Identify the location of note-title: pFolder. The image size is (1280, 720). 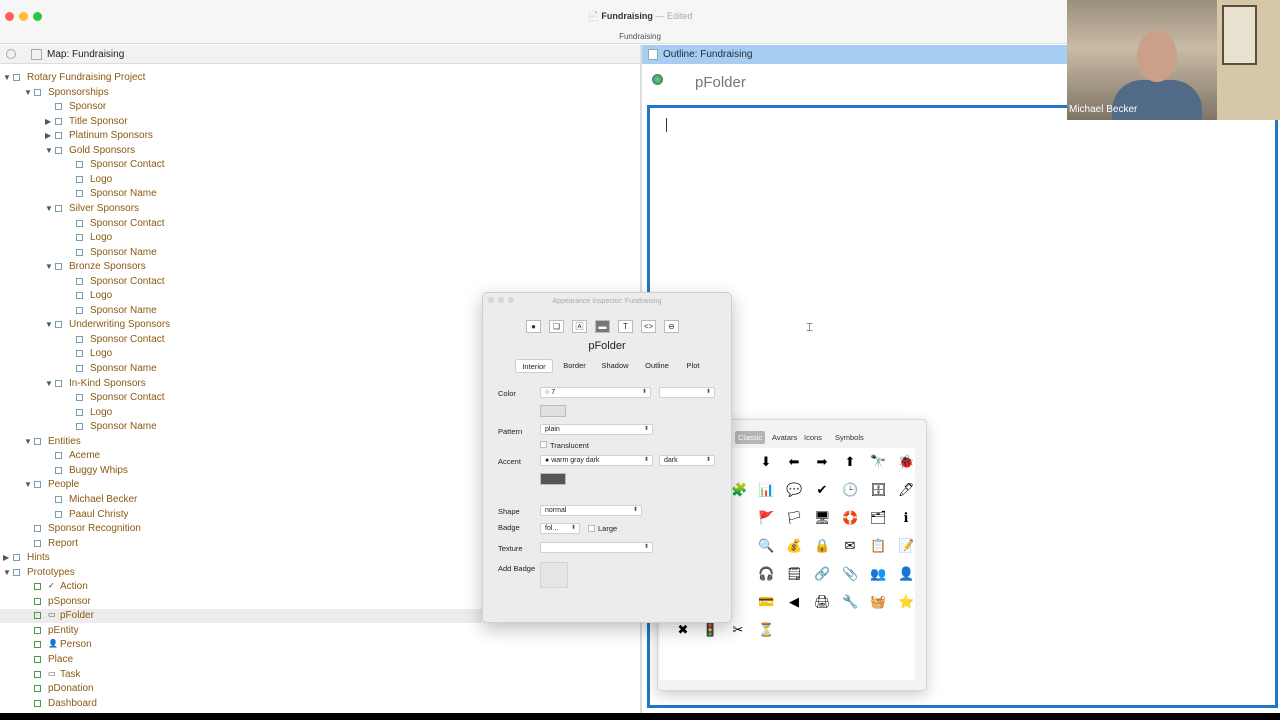
(720, 82).